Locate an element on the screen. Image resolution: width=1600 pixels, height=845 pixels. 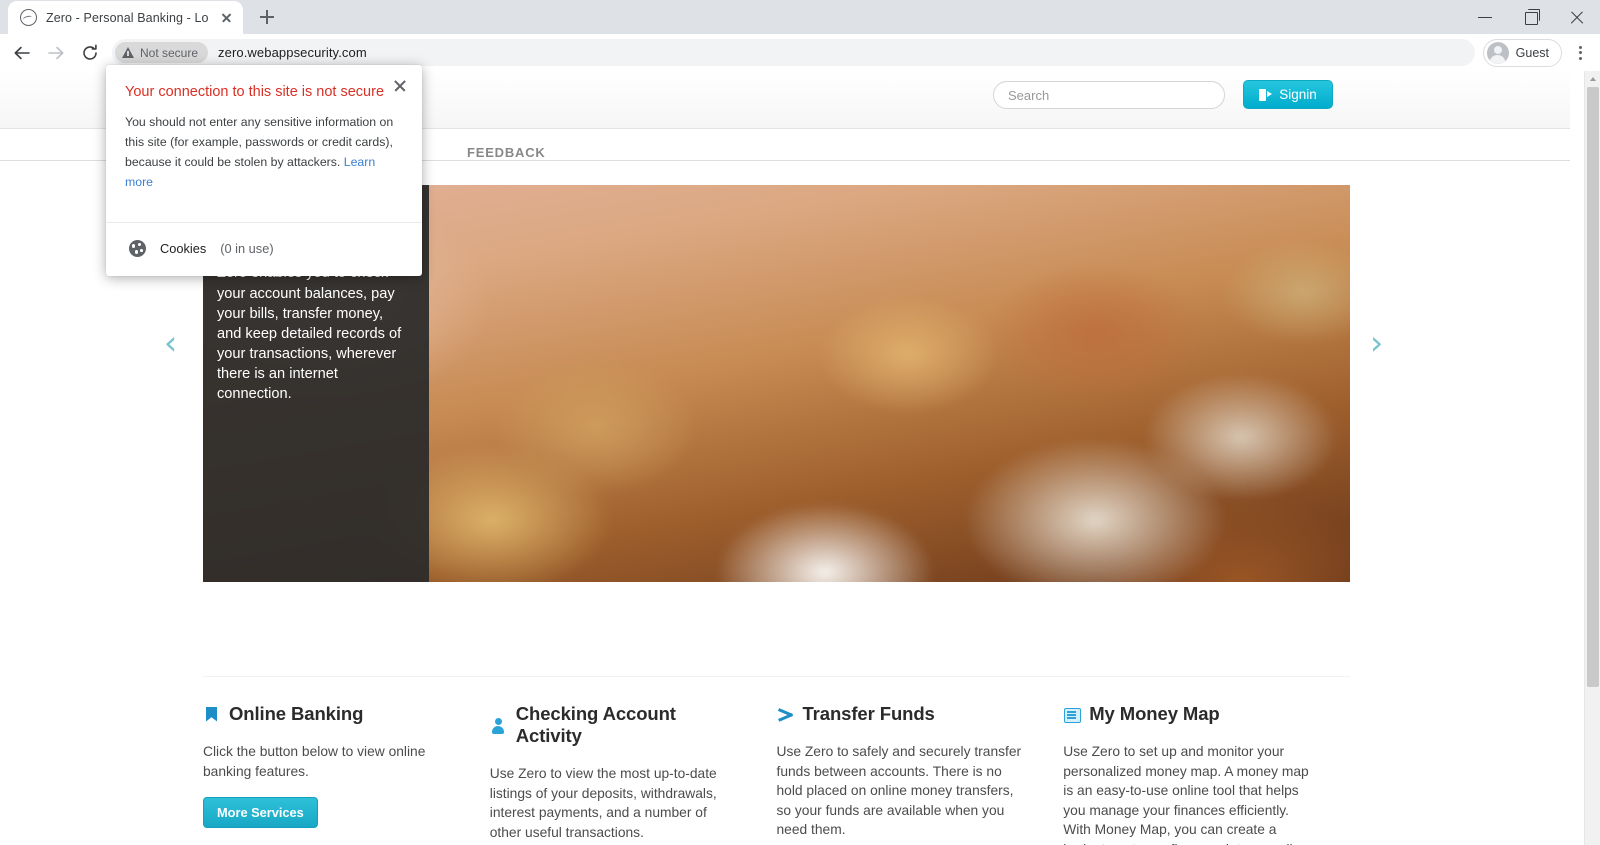
feature-title: Online Banking is located at coordinates (296, 713).